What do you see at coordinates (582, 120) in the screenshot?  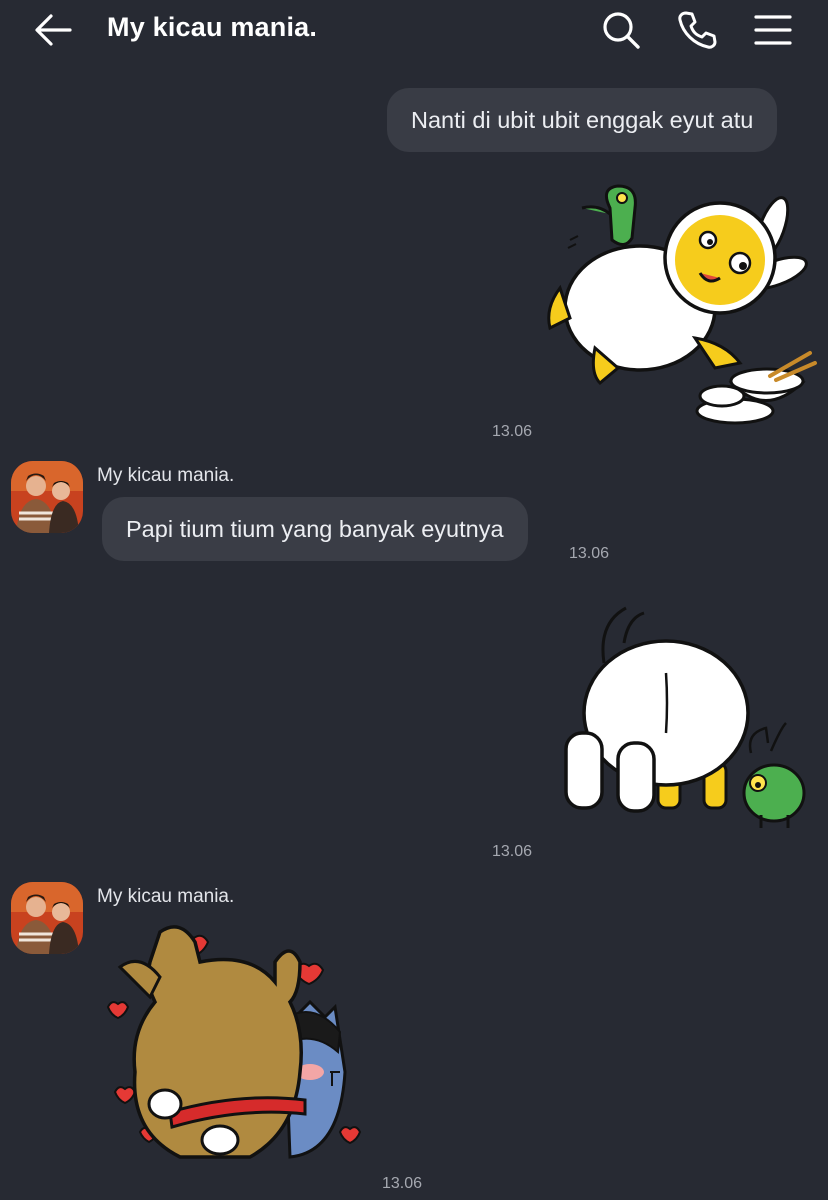 I see `message-bubble-outgoing: Nanti di ubit ubit enggak eyut atu` at bounding box center [582, 120].